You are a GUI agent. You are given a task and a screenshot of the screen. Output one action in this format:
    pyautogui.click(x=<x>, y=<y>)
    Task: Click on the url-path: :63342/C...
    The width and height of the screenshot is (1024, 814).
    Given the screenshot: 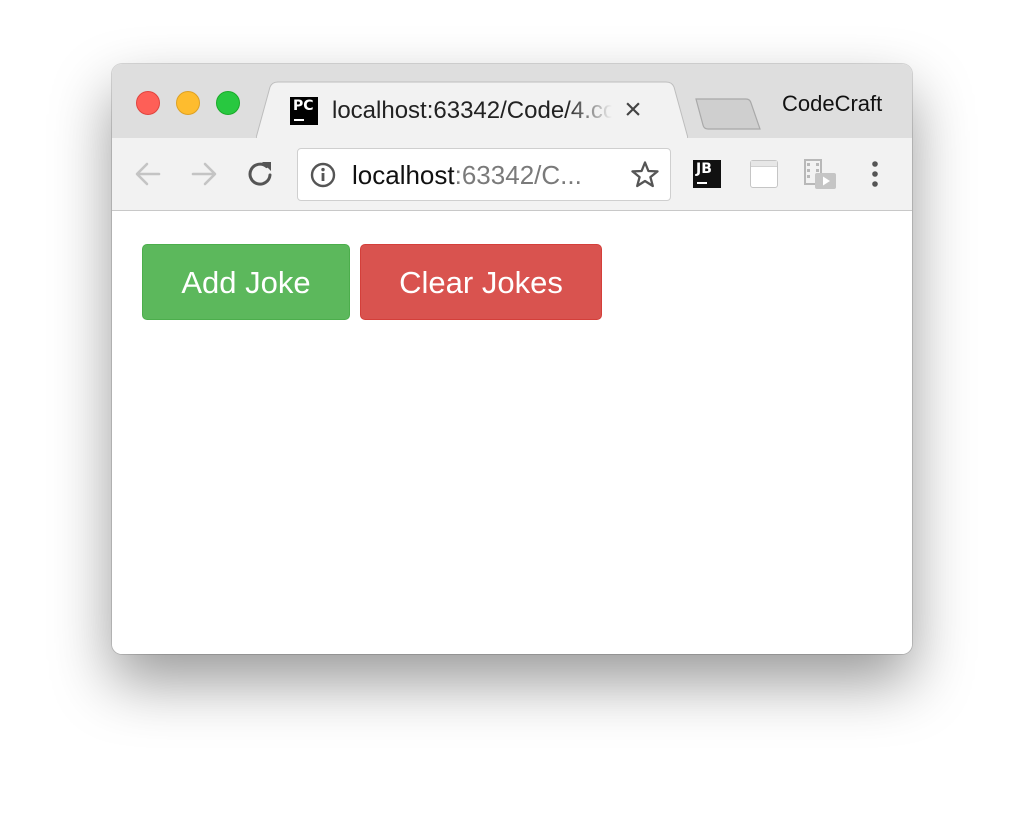 What is the action you would take?
    pyautogui.click(x=518, y=175)
    